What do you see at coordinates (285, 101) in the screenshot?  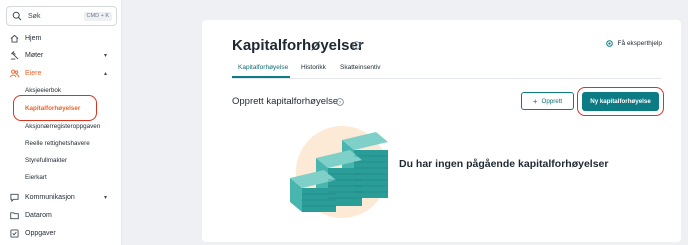 I see `section-title: Opprett kapitalforhøyelse` at bounding box center [285, 101].